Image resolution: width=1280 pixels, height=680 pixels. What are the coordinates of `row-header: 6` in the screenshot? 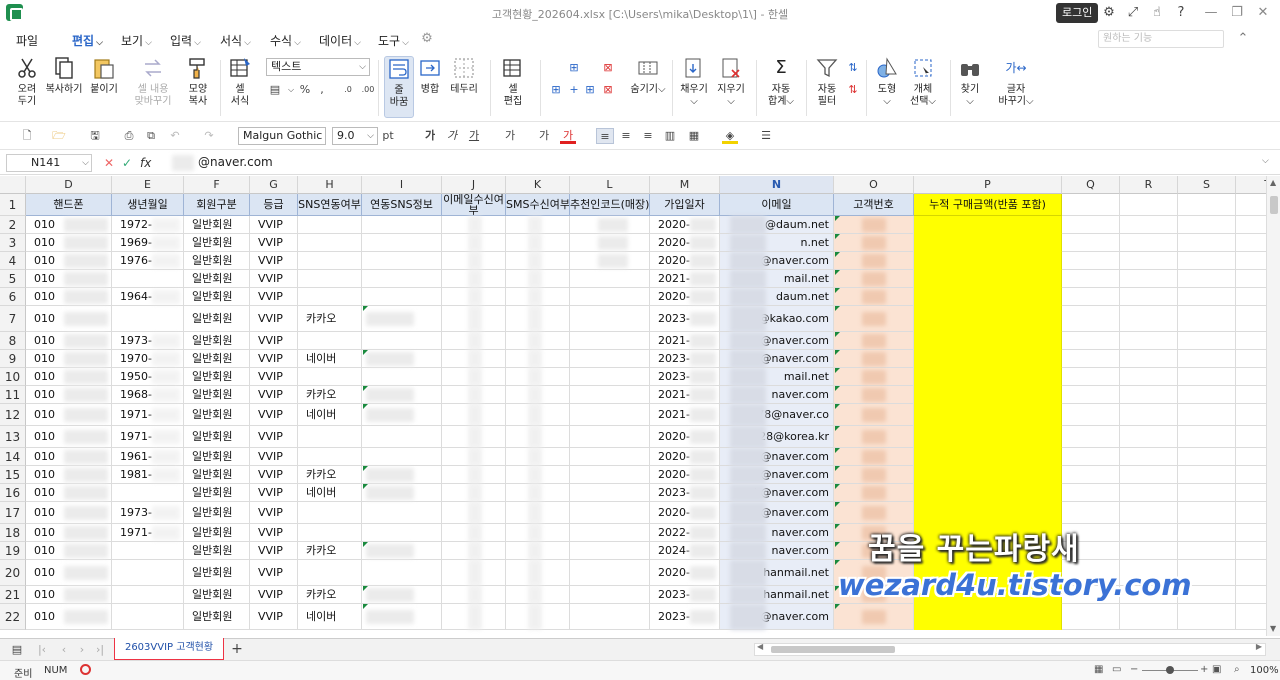 It's located at (13, 297).